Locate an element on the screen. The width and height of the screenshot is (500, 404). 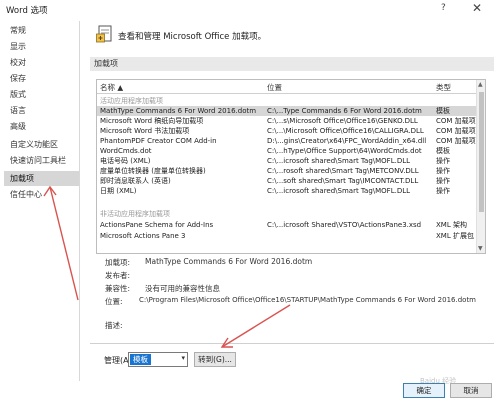
table-scrollbar: ▲ ▼ is located at coordinates (480, 166).